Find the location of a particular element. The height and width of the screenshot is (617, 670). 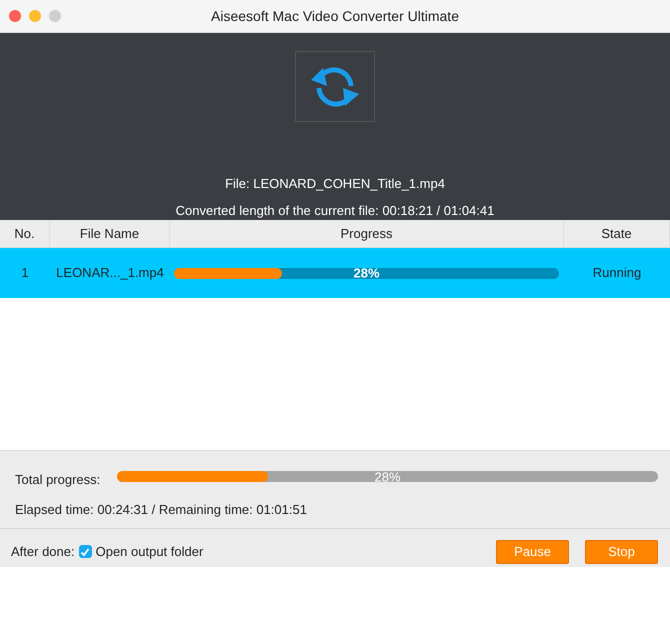

table-cell: Running is located at coordinates (617, 272).